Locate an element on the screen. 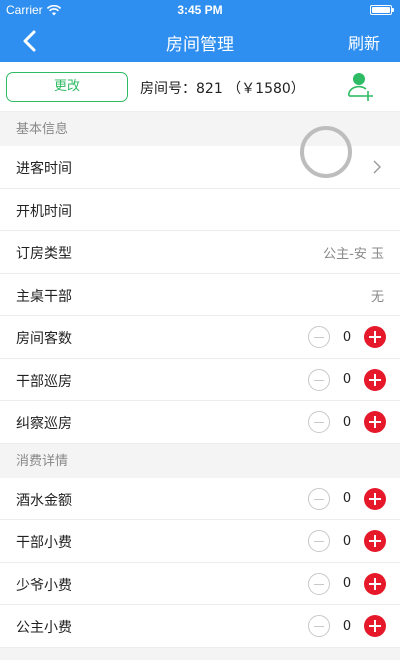 This screenshot has width=400, height=660. cadre-patrol-label: 干部巡房 is located at coordinates (44, 381).